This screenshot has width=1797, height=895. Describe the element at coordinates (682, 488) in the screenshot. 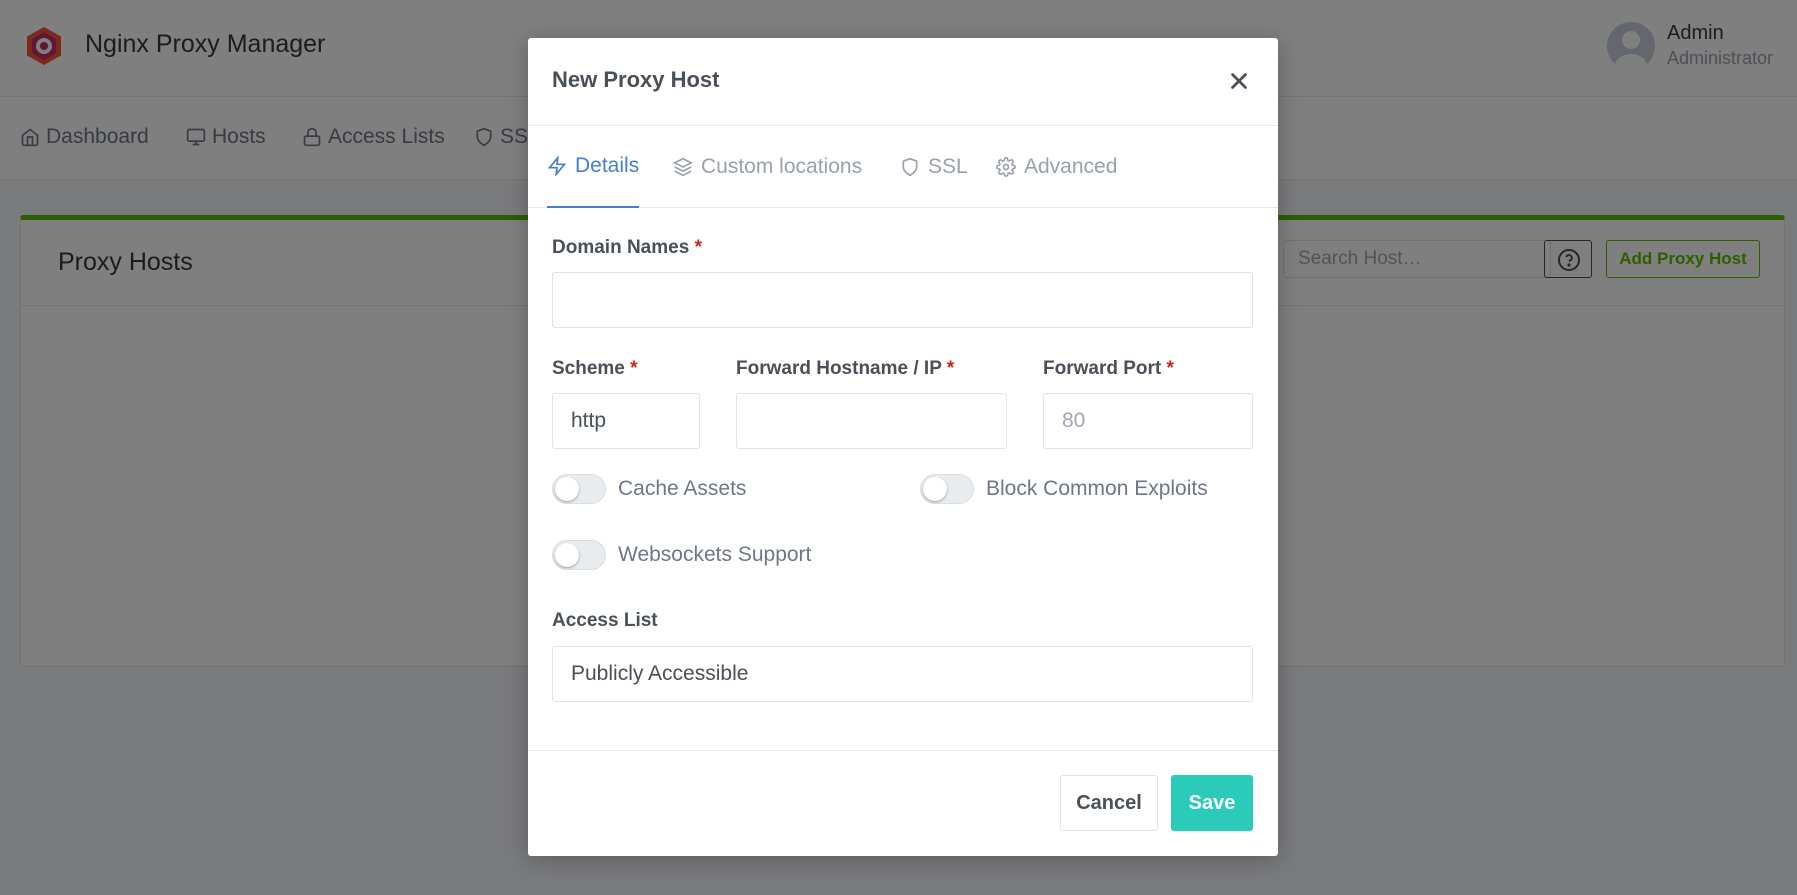

I see `cache-assets-label: Cache Assets` at that location.